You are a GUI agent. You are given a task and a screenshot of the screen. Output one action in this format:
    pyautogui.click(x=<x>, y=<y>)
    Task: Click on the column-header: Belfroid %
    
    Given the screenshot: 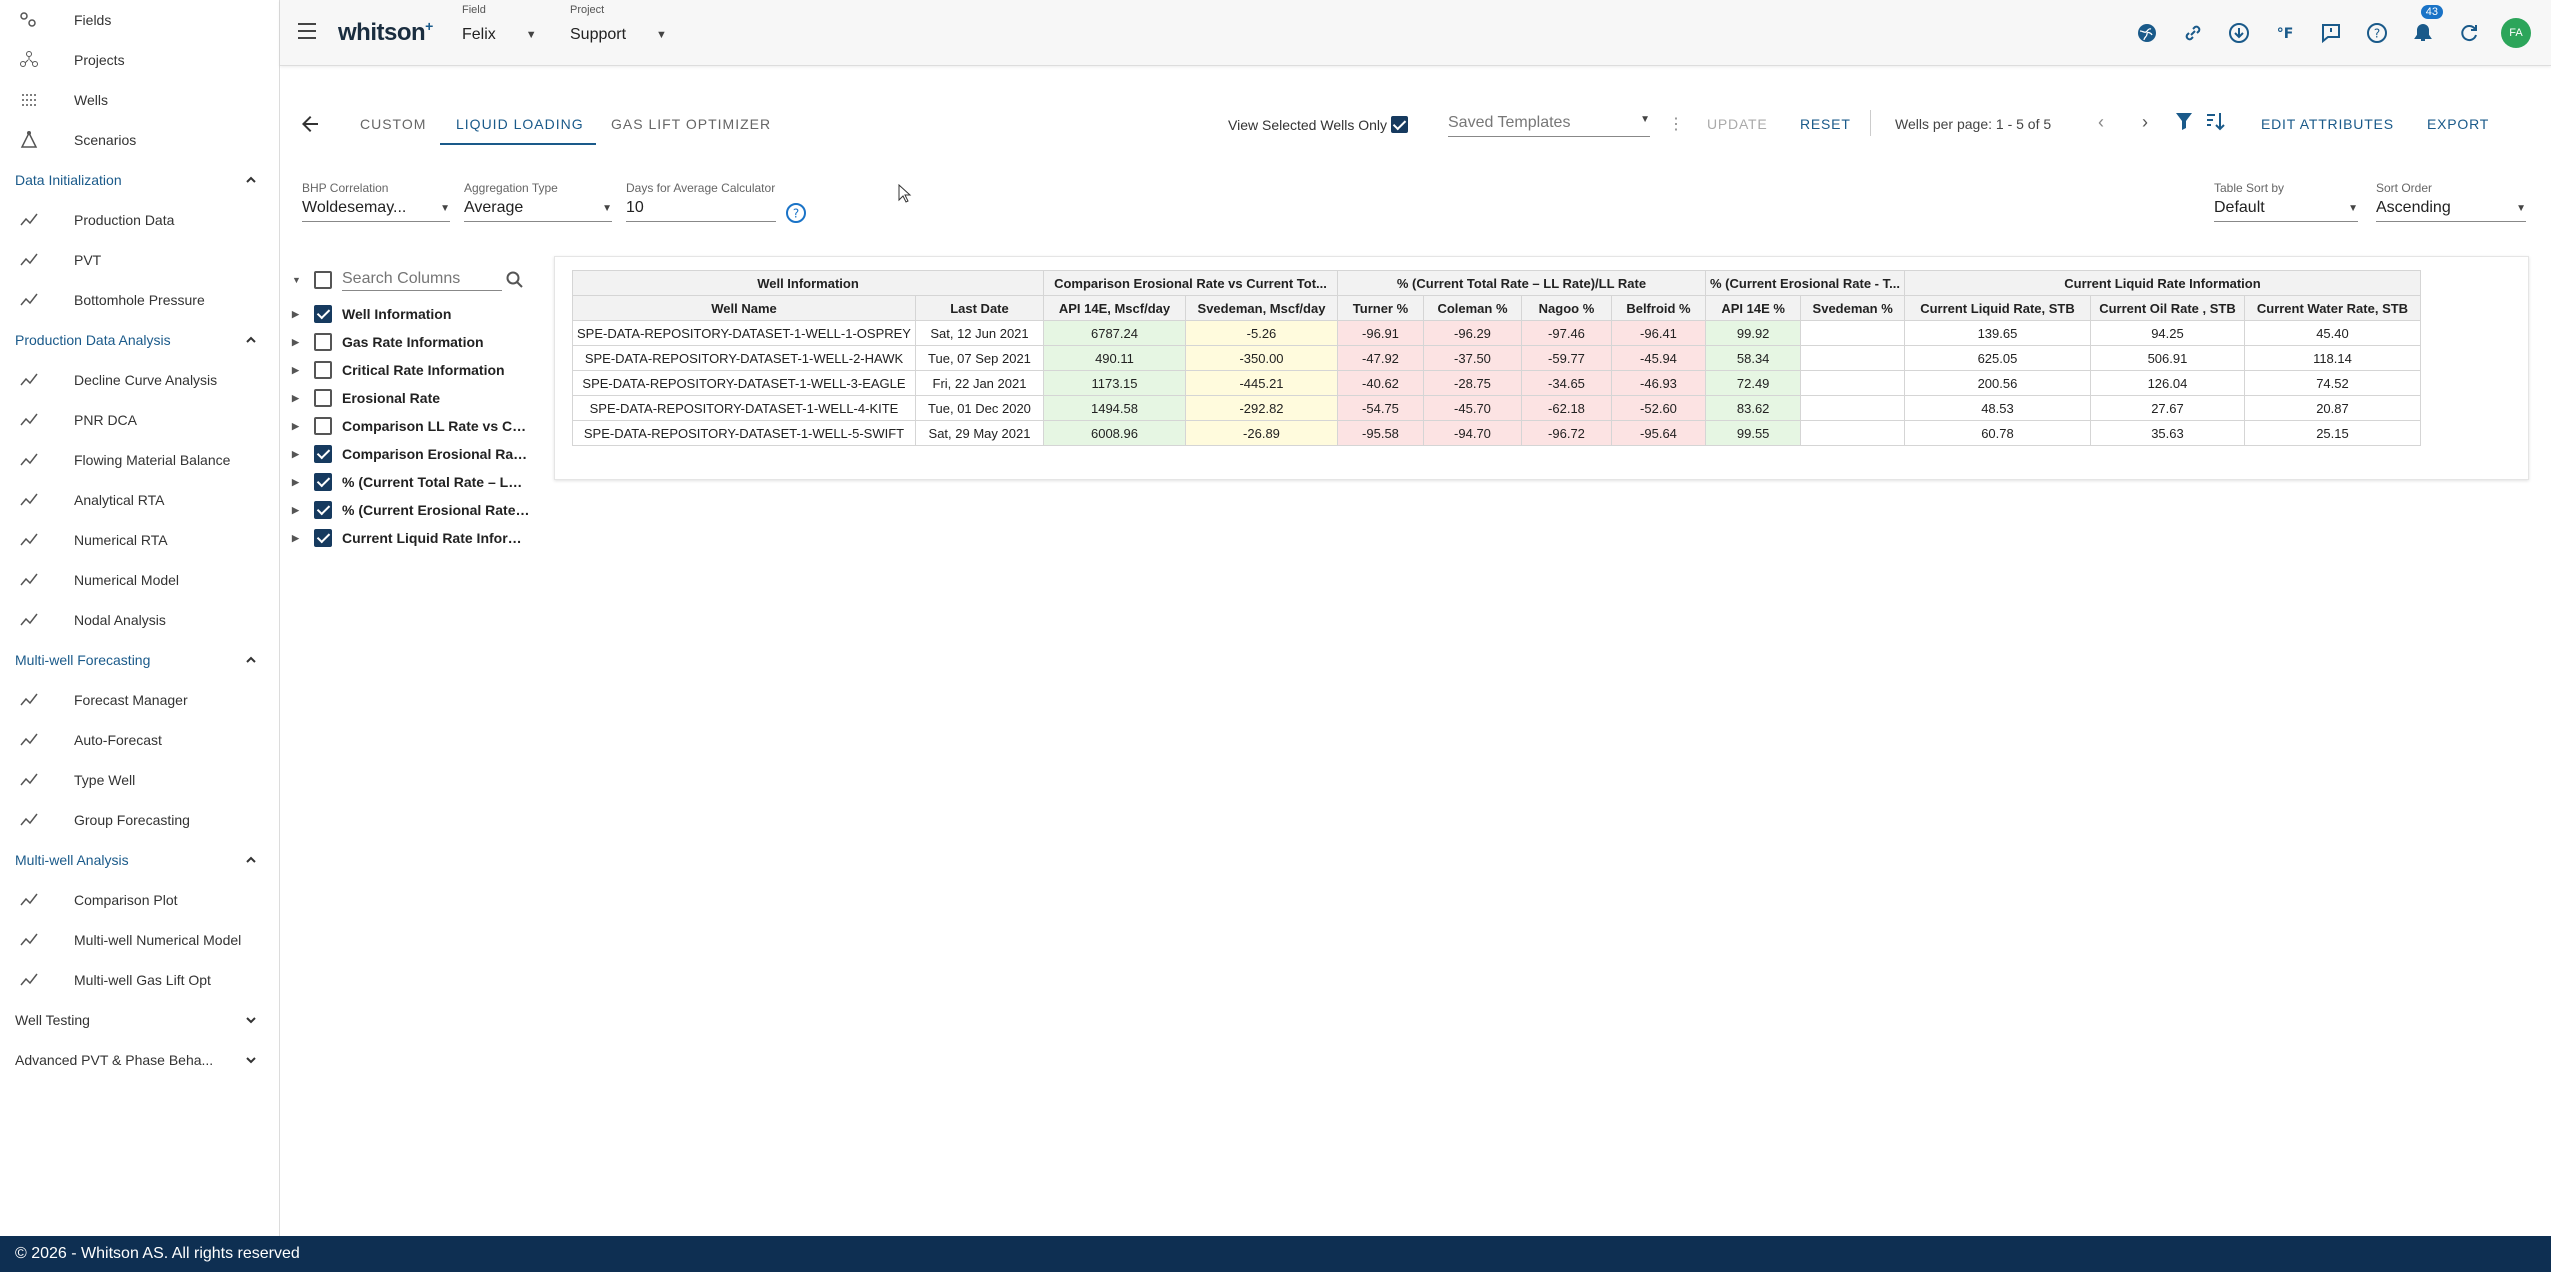 What is the action you would take?
    pyautogui.click(x=1658, y=308)
    